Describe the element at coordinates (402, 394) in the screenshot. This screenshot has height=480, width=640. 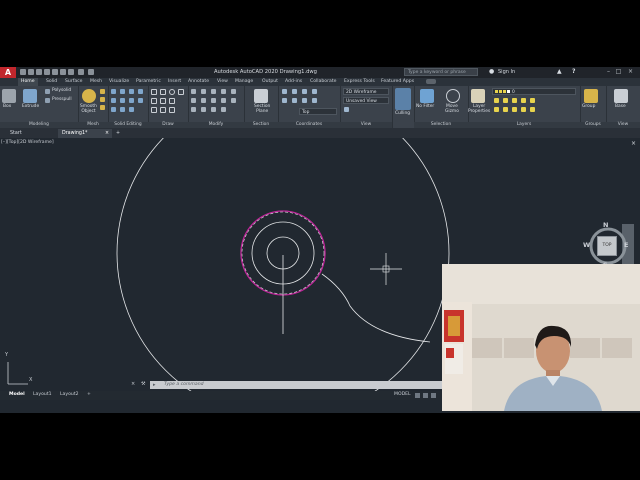
I see `model-space-toggle: MODEL` at that location.